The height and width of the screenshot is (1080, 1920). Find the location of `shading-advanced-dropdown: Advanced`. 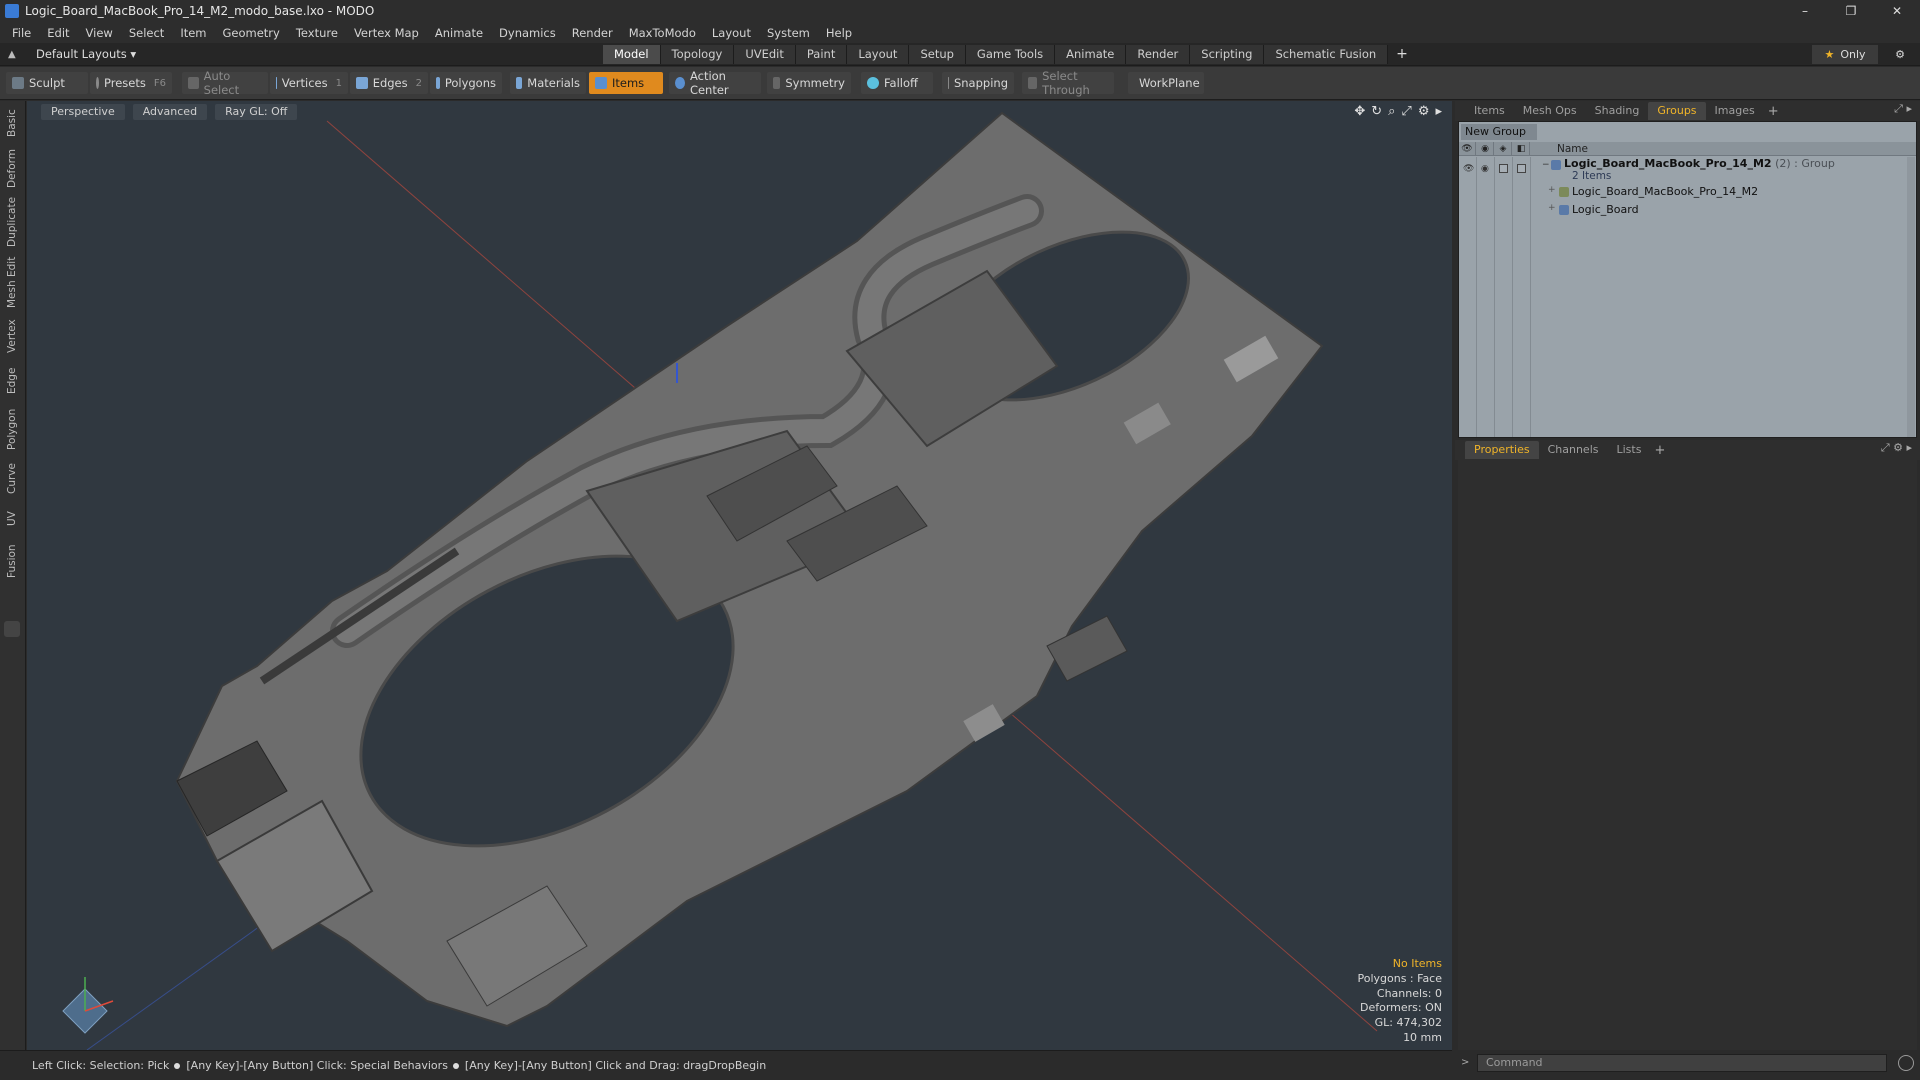

shading-advanced-dropdown: Advanced is located at coordinates (170, 112).